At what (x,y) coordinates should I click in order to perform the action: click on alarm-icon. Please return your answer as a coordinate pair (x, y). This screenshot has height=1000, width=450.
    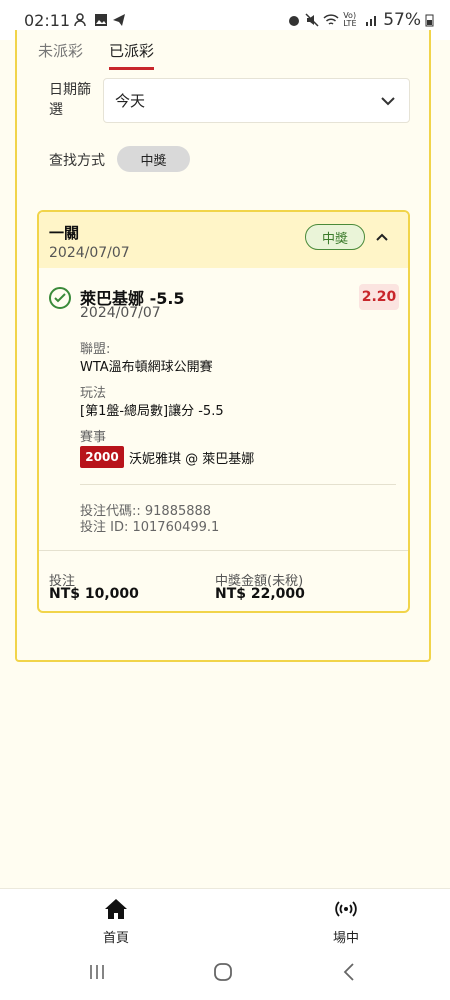
    Looking at the image, I should click on (294, 21).